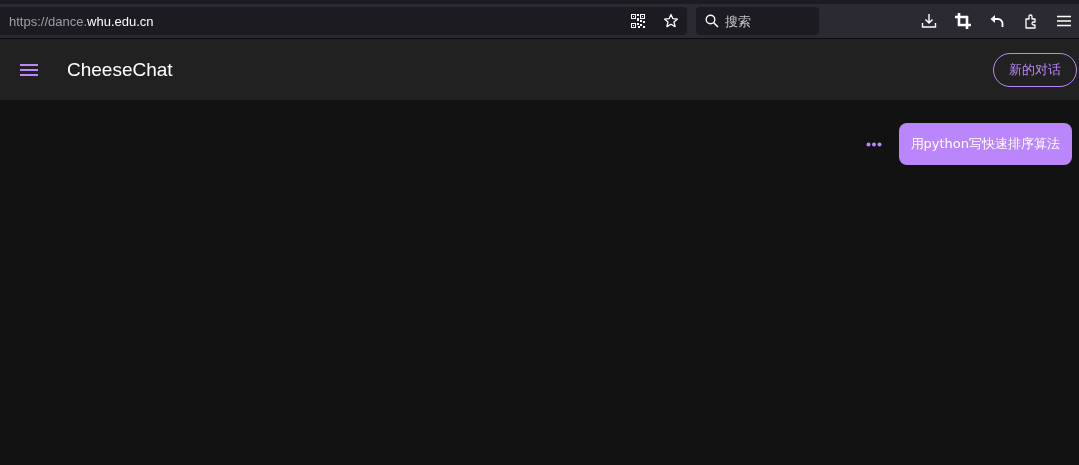 This screenshot has width=1079, height=465. I want to click on message-bubble: 用python写快速排序算法, so click(985, 144).